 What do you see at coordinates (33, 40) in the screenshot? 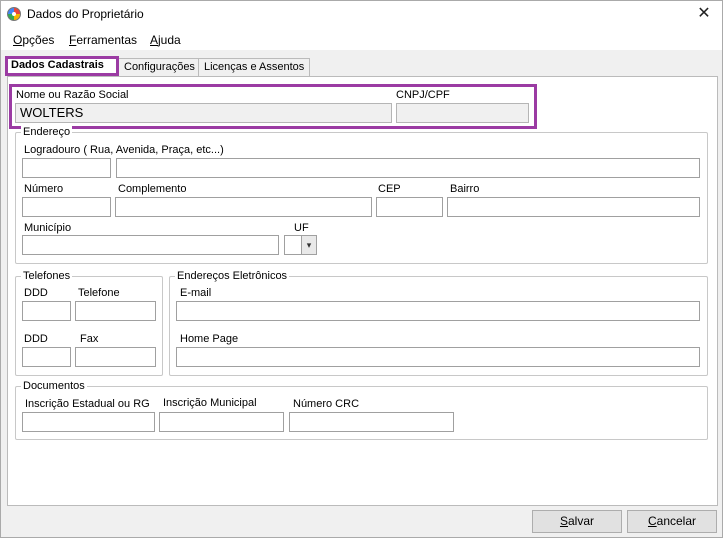
I see `menu-opcoes: Opções` at bounding box center [33, 40].